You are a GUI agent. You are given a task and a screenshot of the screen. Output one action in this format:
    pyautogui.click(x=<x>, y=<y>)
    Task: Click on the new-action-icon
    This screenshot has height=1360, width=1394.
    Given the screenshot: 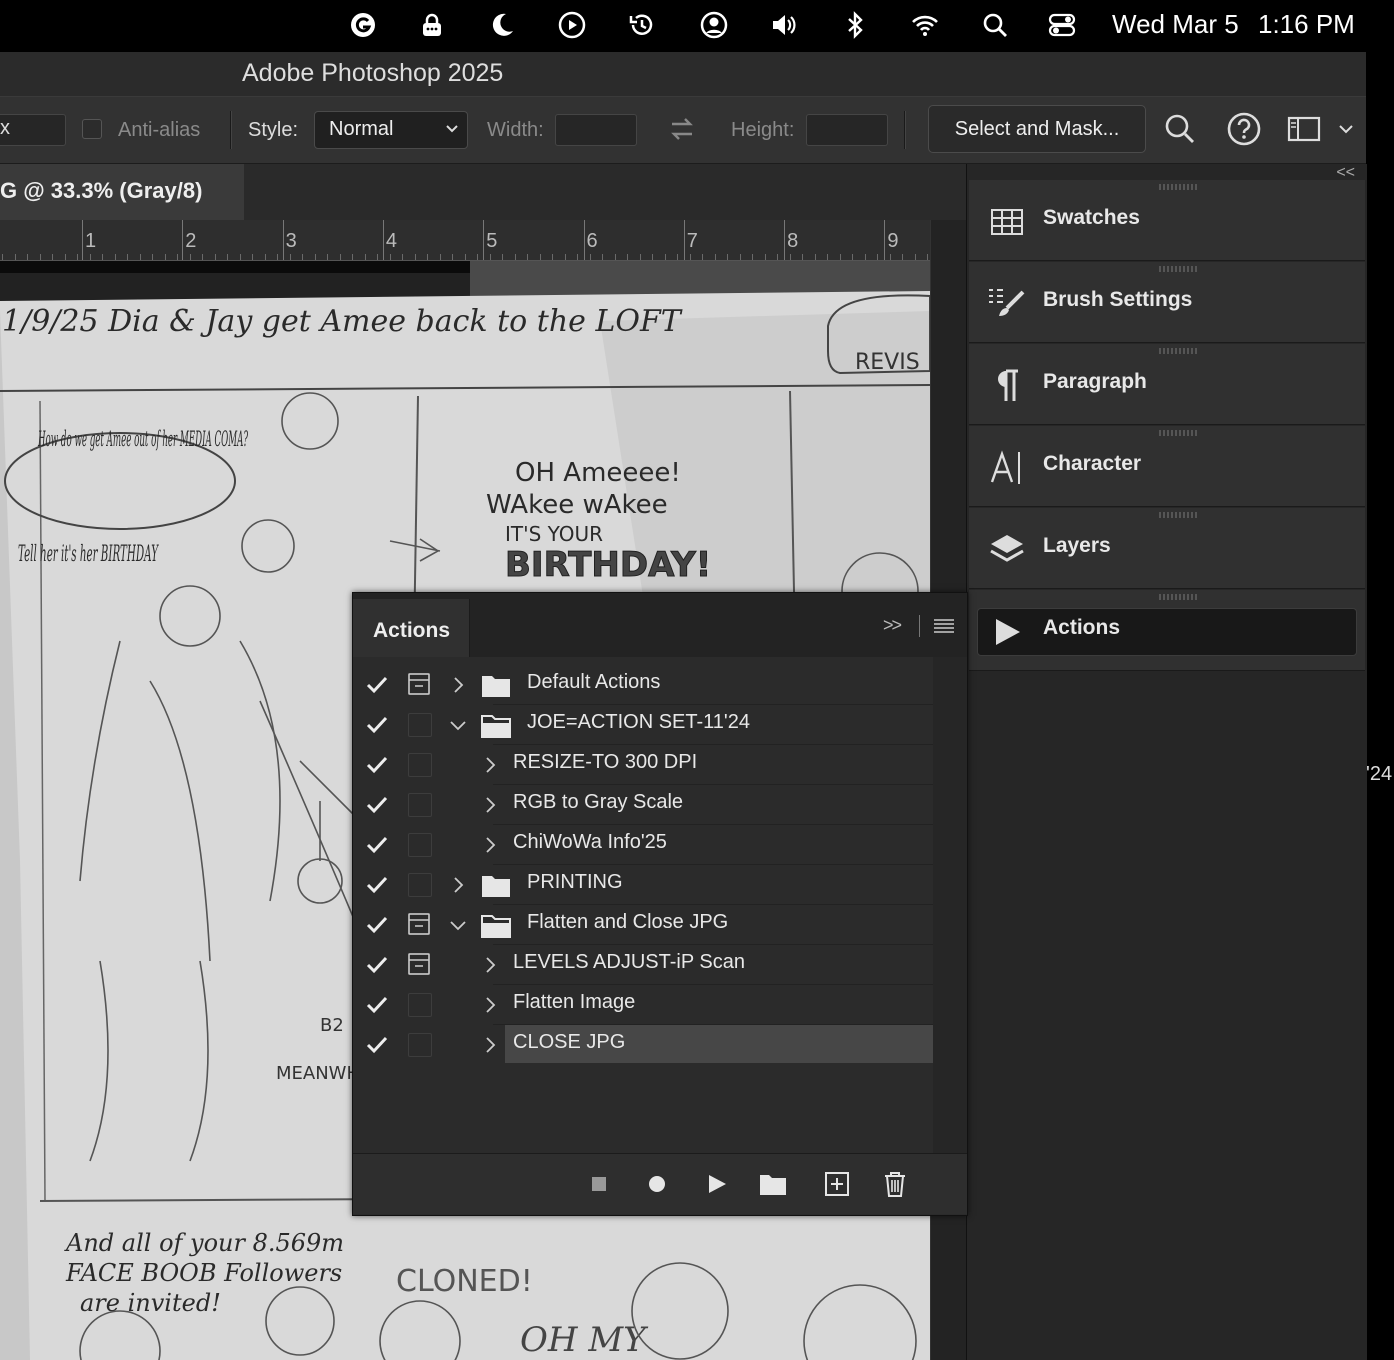 What is the action you would take?
    pyautogui.click(x=837, y=1184)
    